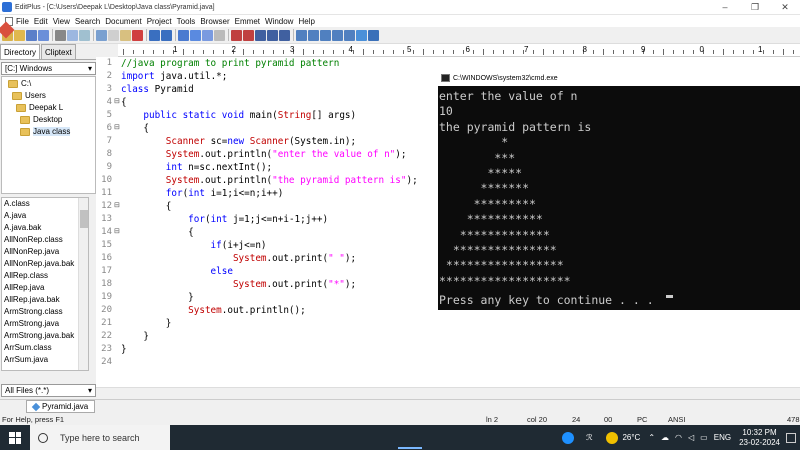 The image size is (800, 450). What do you see at coordinates (109, 115) in the screenshot?
I see `line-number: 5` at bounding box center [109, 115].